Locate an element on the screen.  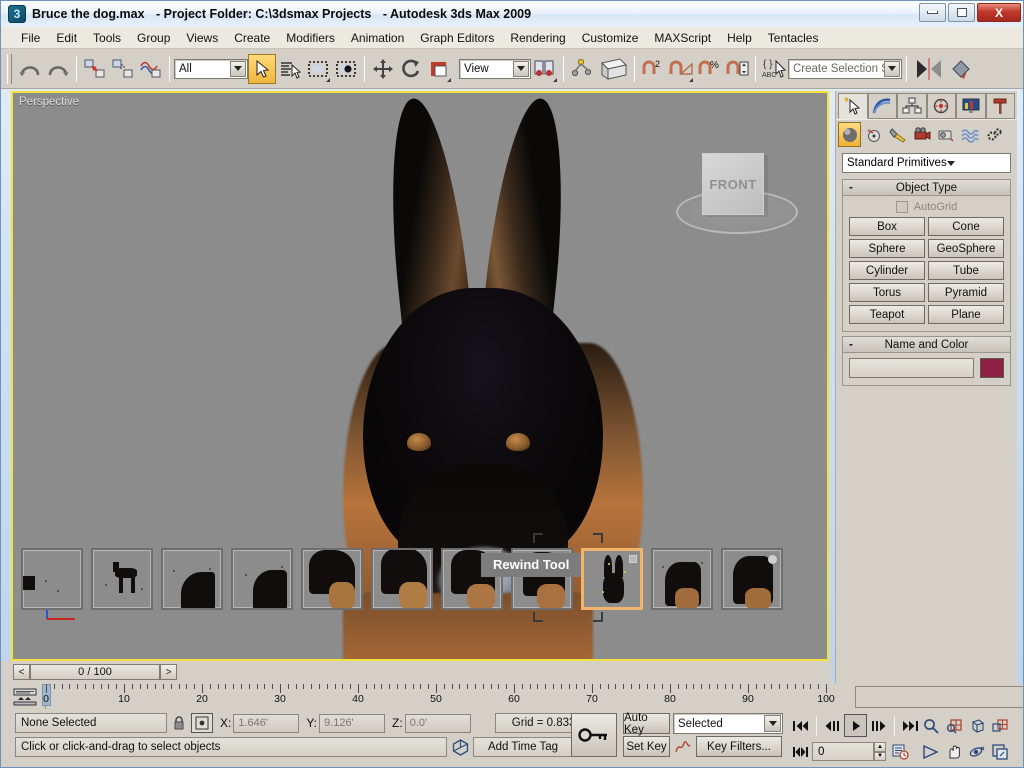
open-mini-curve-editor-button is located at coordinates (25, 697).